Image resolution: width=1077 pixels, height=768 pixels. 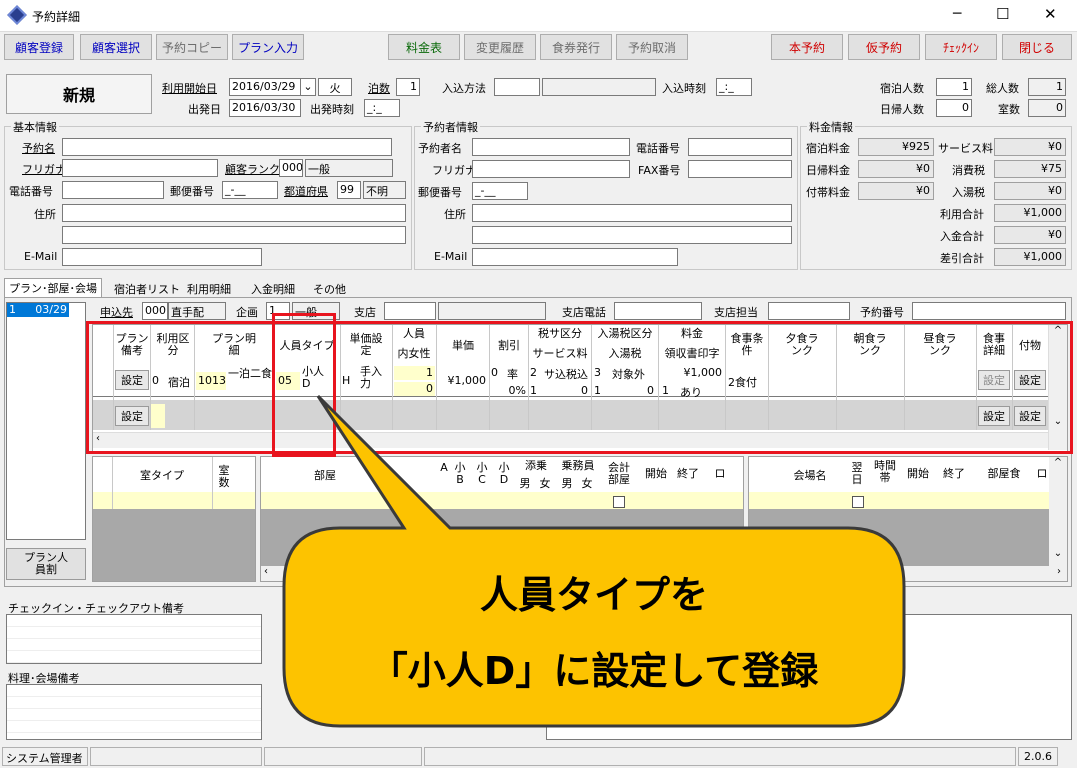 What do you see at coordinates (593, 595) in the screenshot?
I see `callout-line-1: 人員タイプを` at bounding box center [593, 595].